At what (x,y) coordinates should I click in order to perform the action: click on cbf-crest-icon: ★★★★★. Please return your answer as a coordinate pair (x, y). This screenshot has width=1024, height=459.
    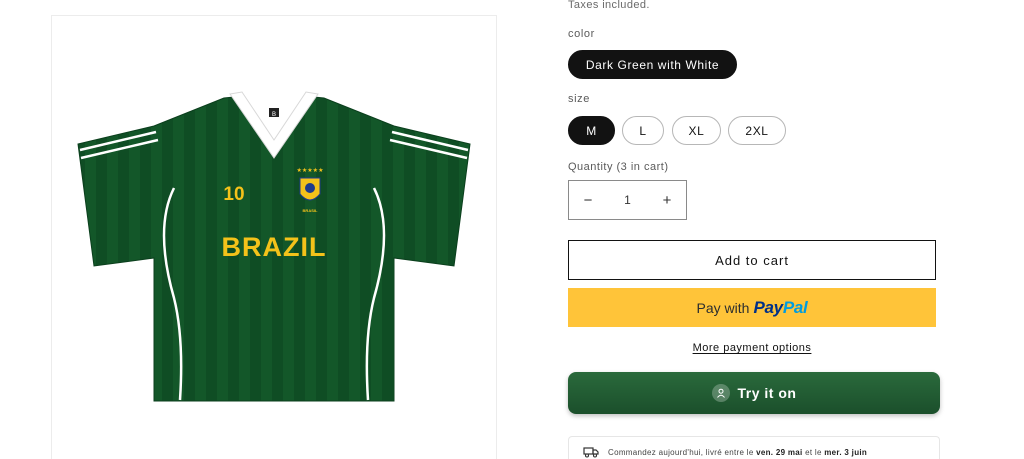
    Looking at the image, I should click on (310, 184).